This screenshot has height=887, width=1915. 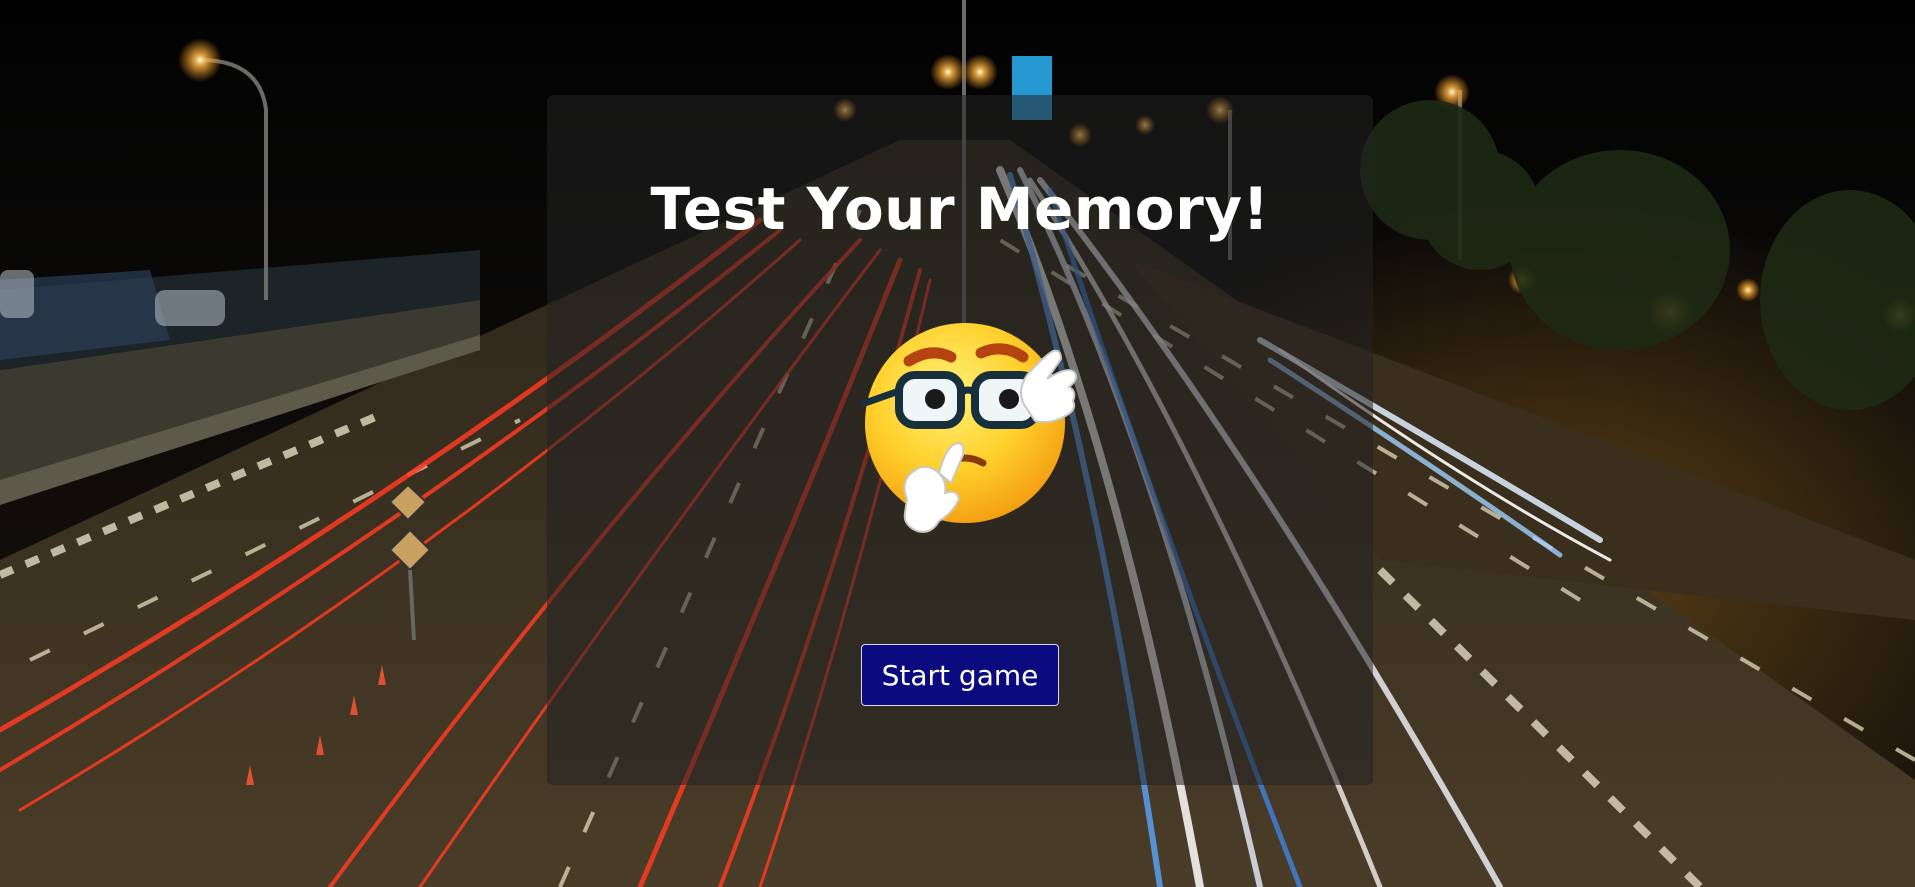 I want to click on thinking-face-with-glasses-icon, so click(x=969, y=428).